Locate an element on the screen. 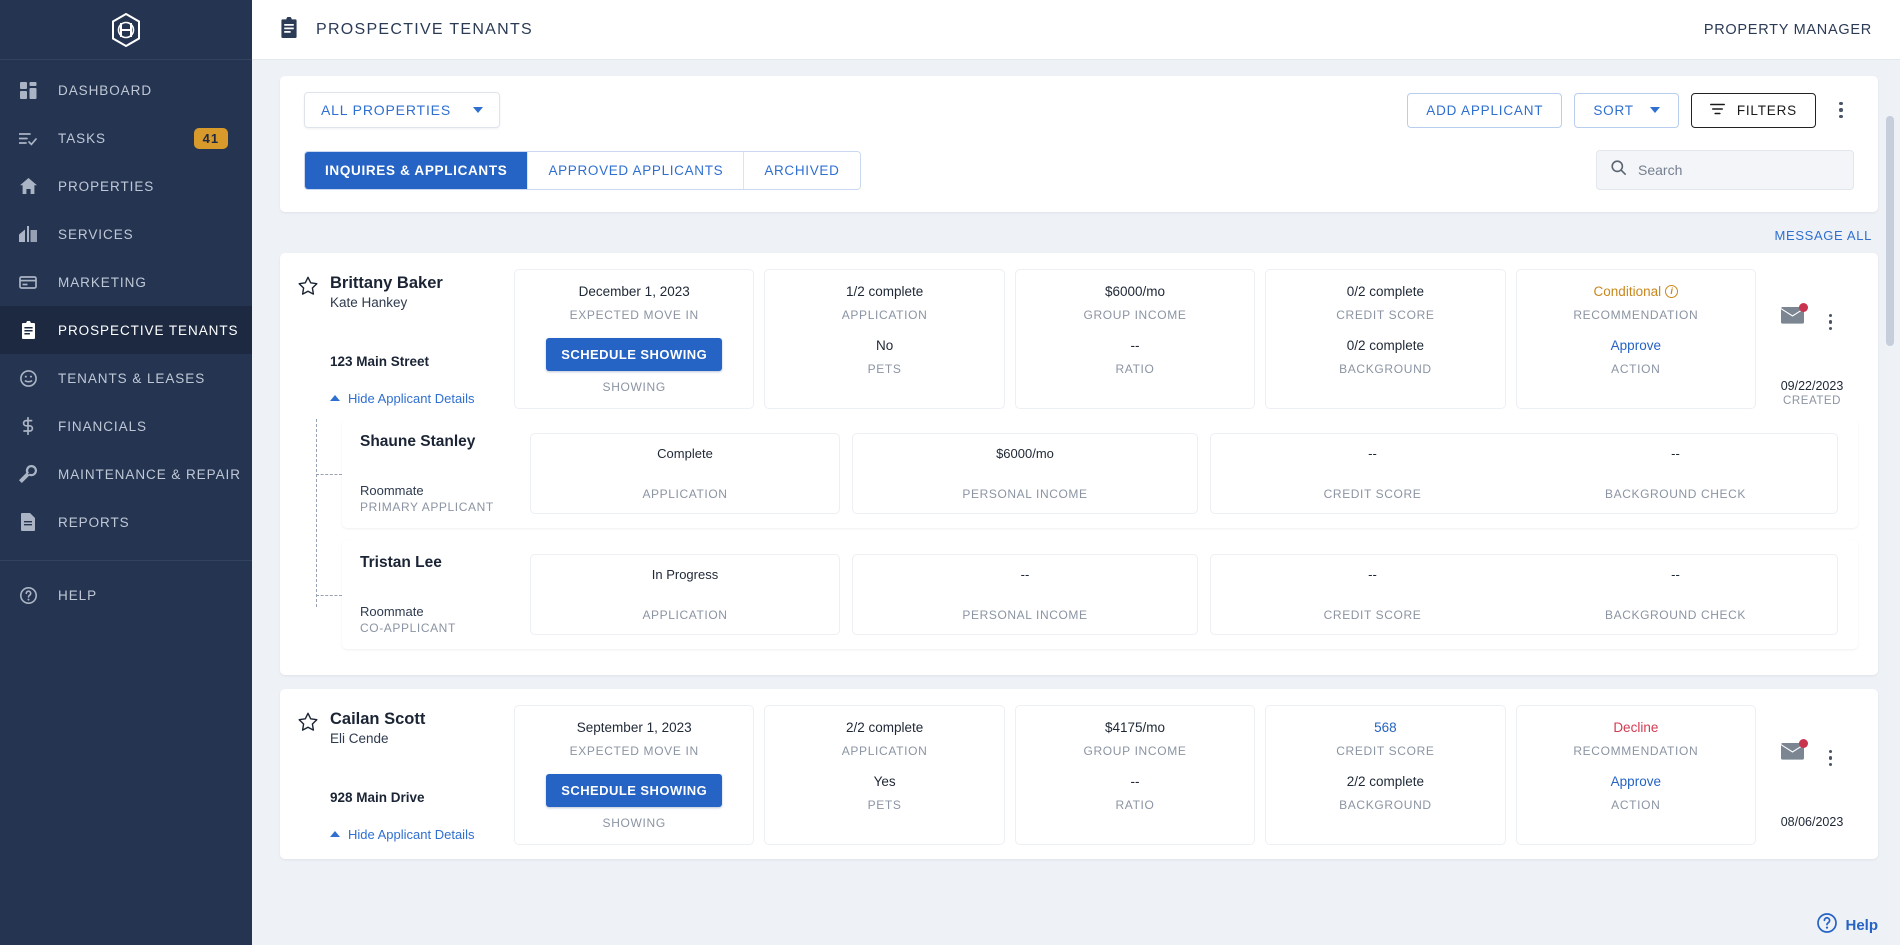 This screenshot has width=1900, height=945. add-applicant-button: ADD APPLICANT is located at coordinates (1485, 110).